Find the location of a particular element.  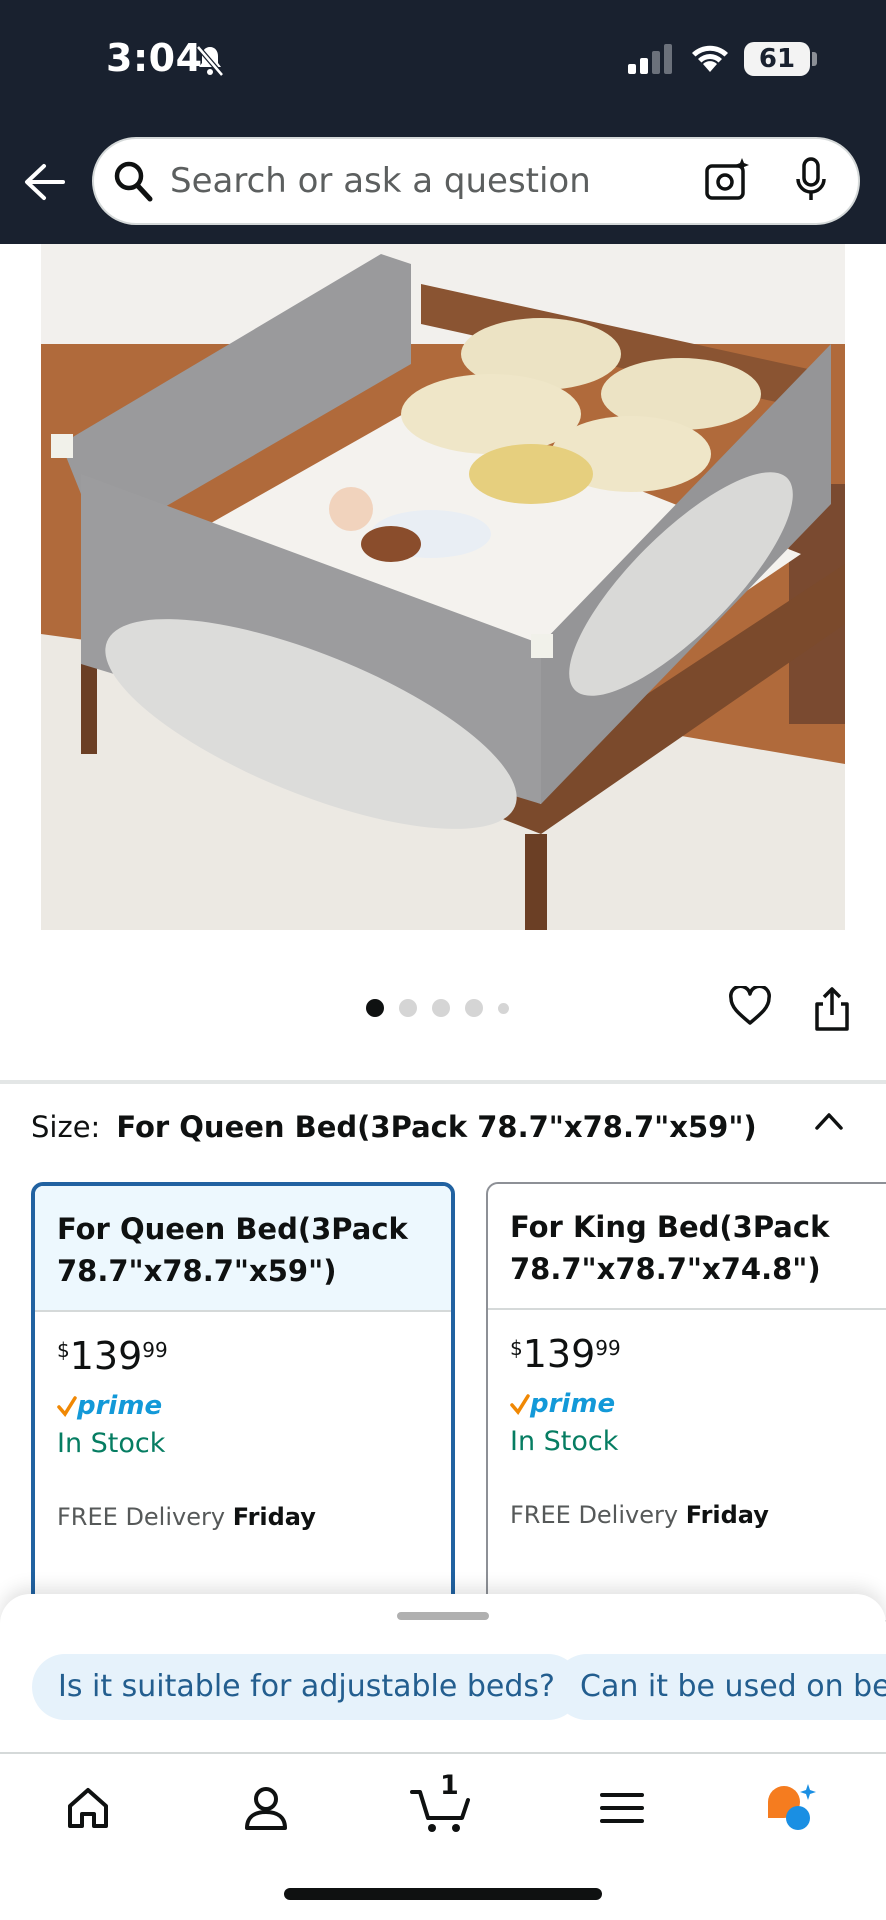

bell-slash-icon is located at coordinates (210, 61).